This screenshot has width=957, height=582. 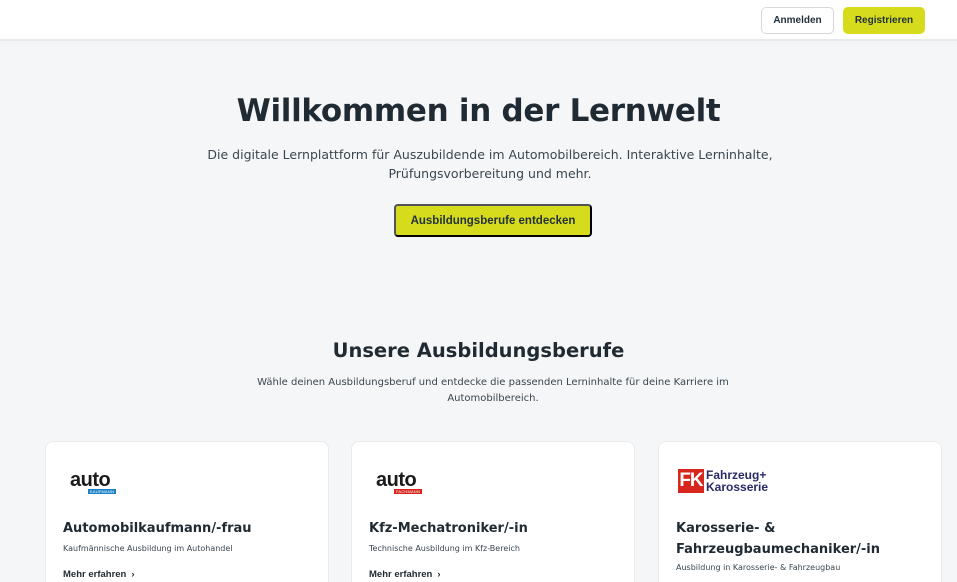 I want to click on card-title: Kfz-Mechatroniker/-in, so click(x=448, y=528).